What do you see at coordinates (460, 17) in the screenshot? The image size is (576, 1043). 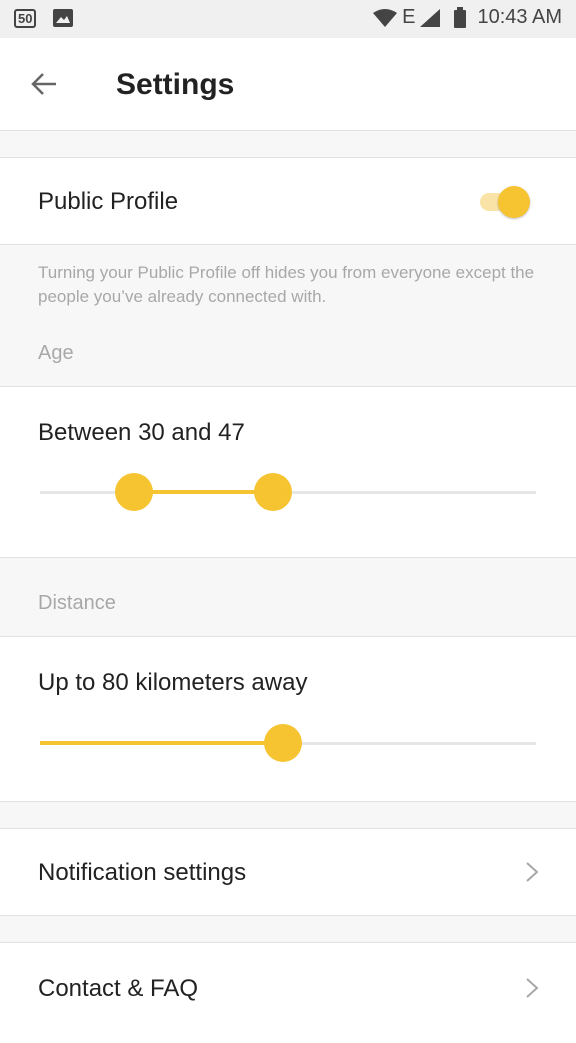 I see `battery-icon` at bounding box center [460, 17].